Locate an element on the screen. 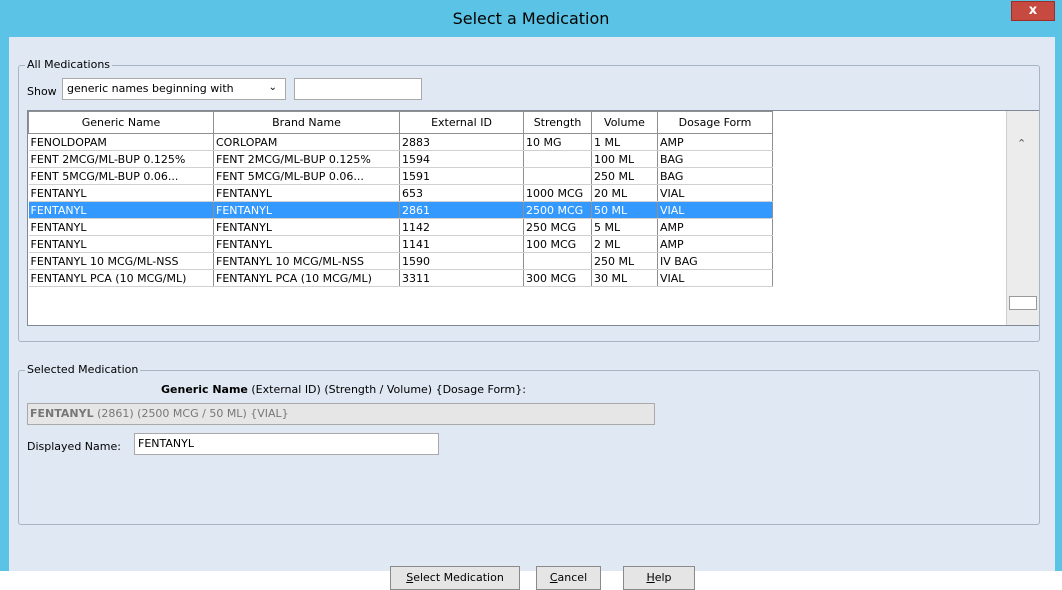 The image size is (1062, 590). selected-medication-legend: Selected Medication is located at coordinates (83, 369).